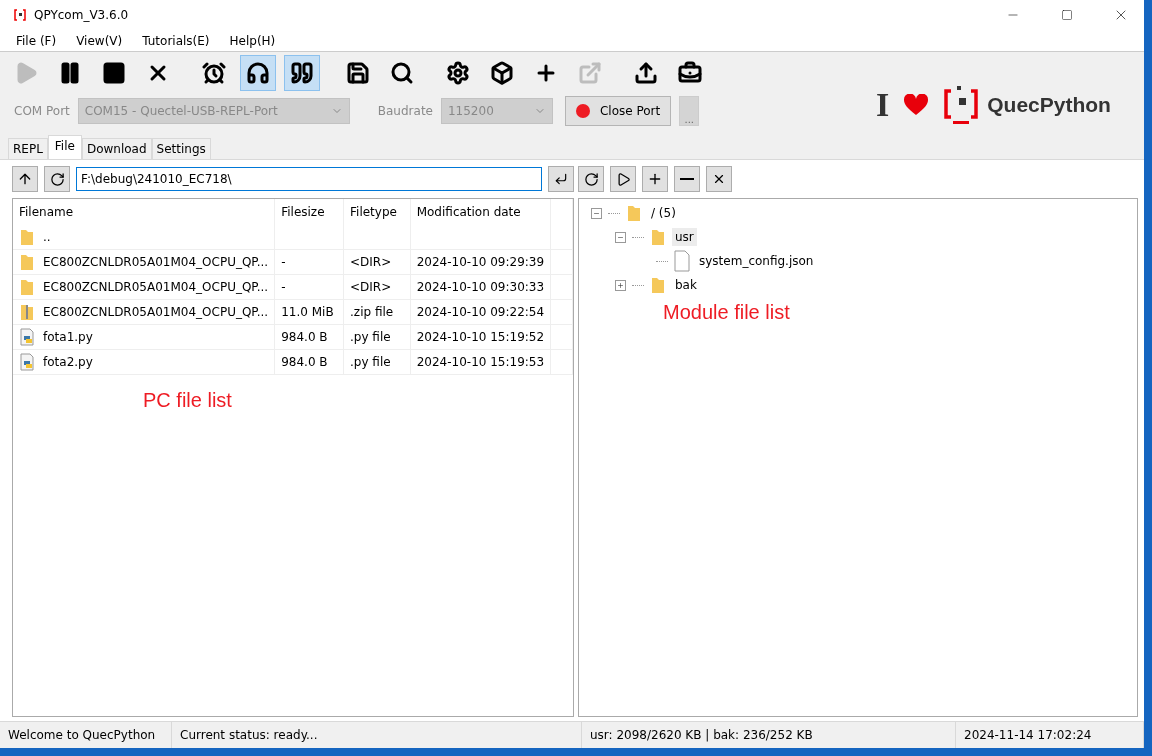  I want to click on add-button, so click(655, 179).